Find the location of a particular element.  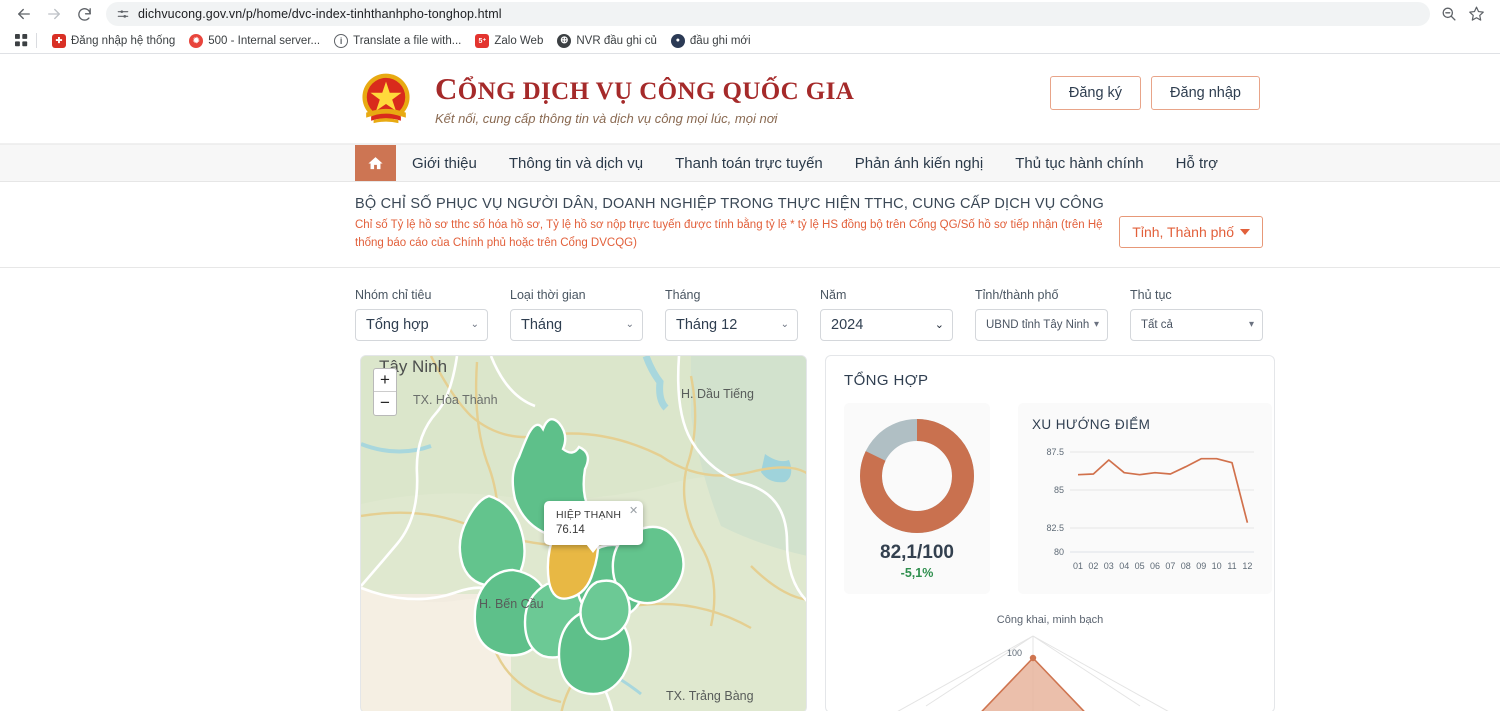

svg-text: 03 is located at coordinates (1109, 566).